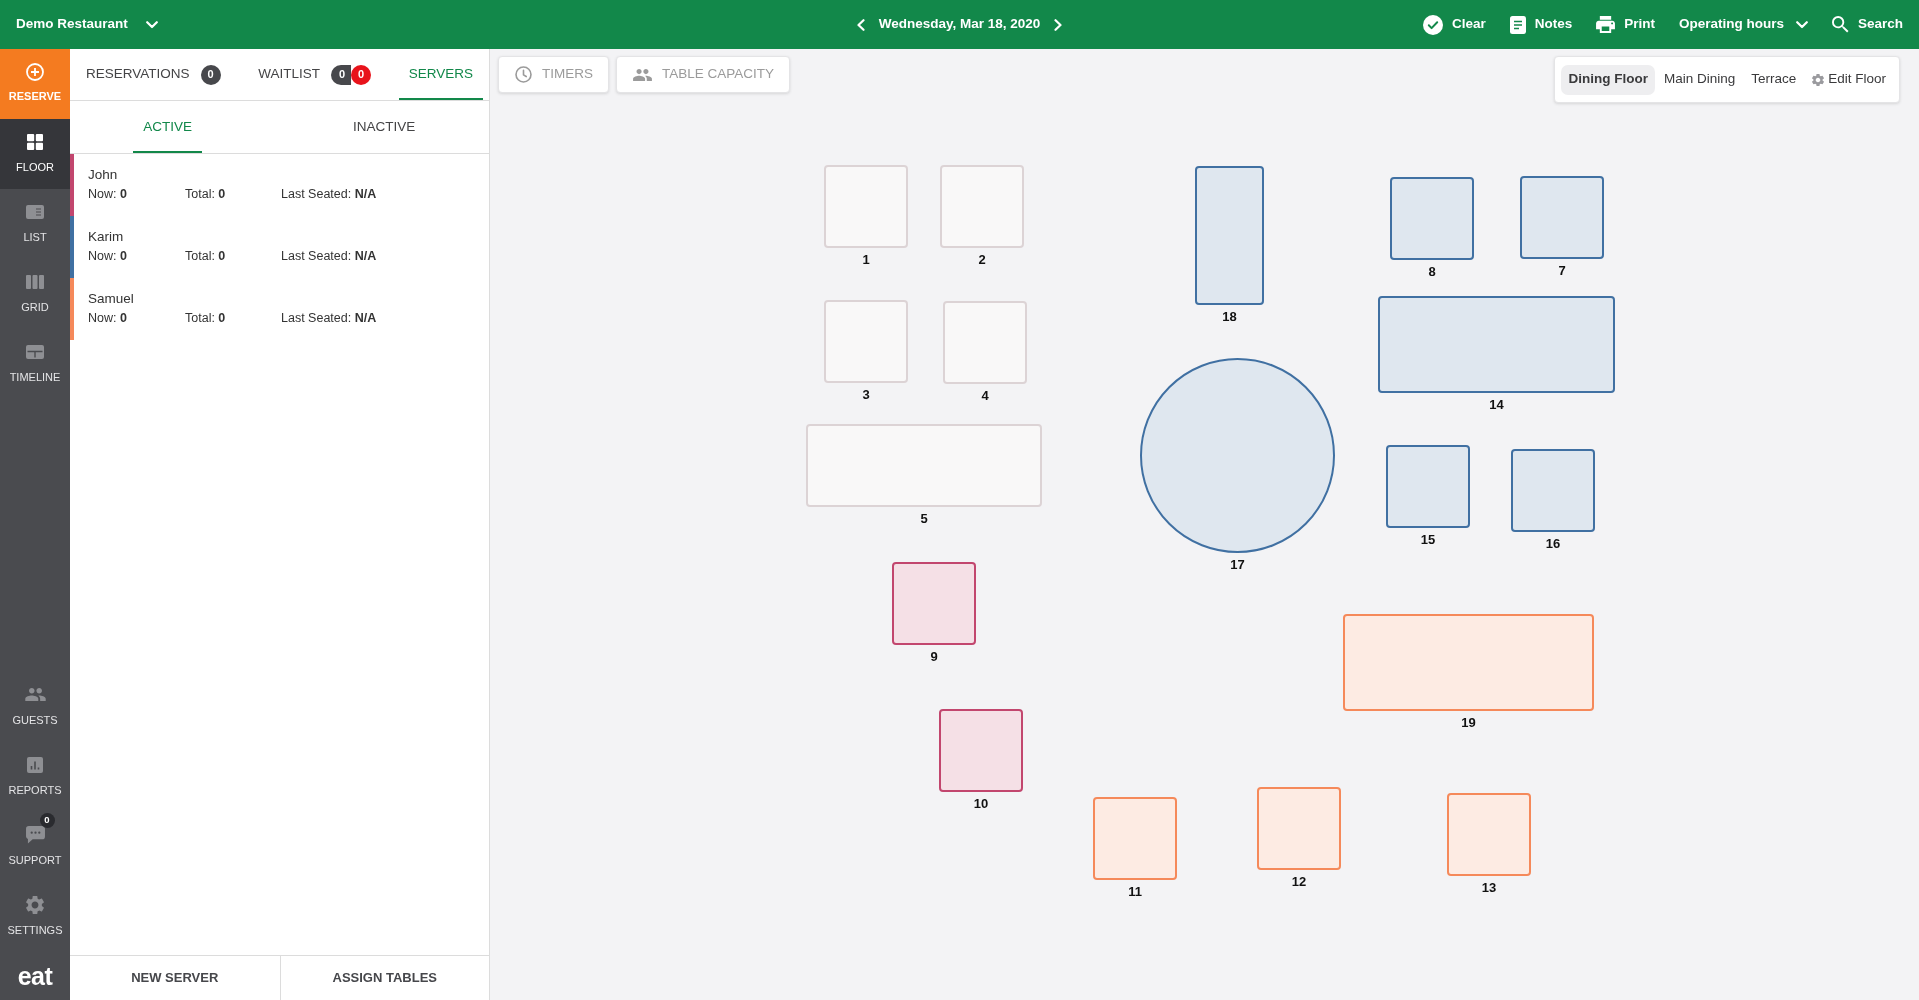 This screenshot has width=1919, height=1000. What do you see at coordinates (35, 72) in the screenshot?
I see `plus-circle-icon` at bounding box center [35, 72].